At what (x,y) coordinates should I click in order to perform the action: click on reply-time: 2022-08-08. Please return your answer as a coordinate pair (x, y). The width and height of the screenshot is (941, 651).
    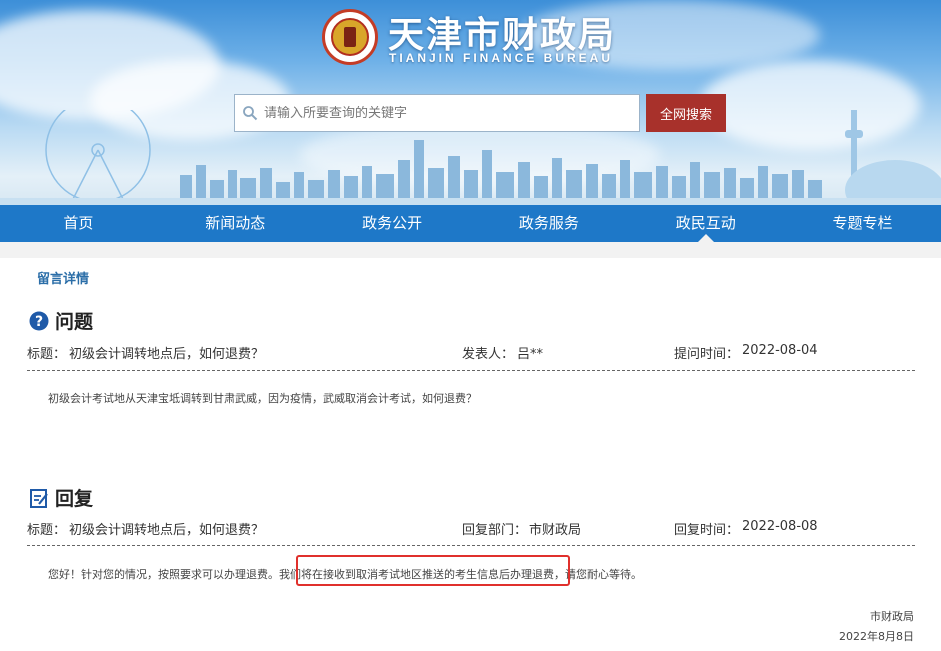
    Looking at the image, I should click on (780, 526).